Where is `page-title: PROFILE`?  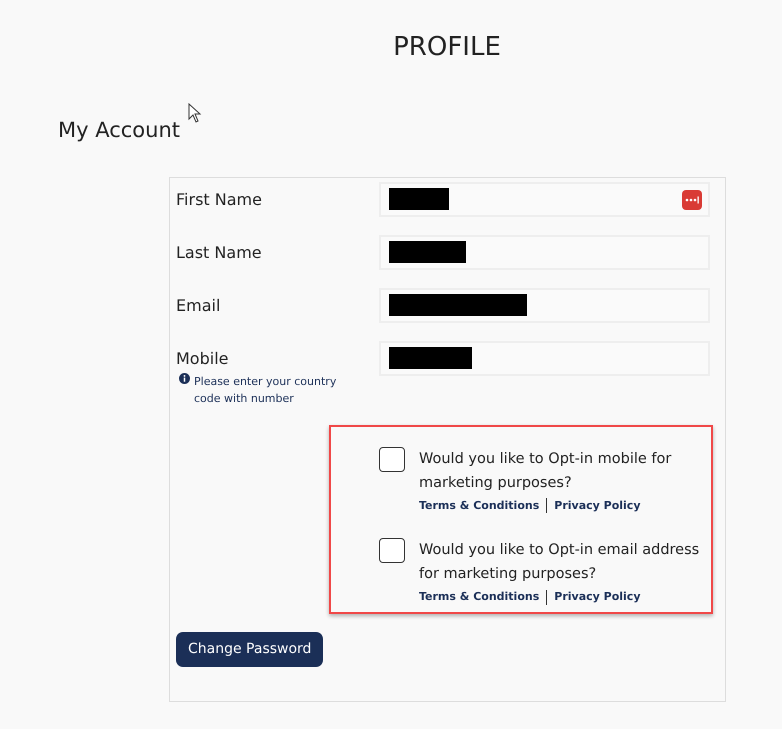 page-title: PROFILE is located at coordinates (447, 47).